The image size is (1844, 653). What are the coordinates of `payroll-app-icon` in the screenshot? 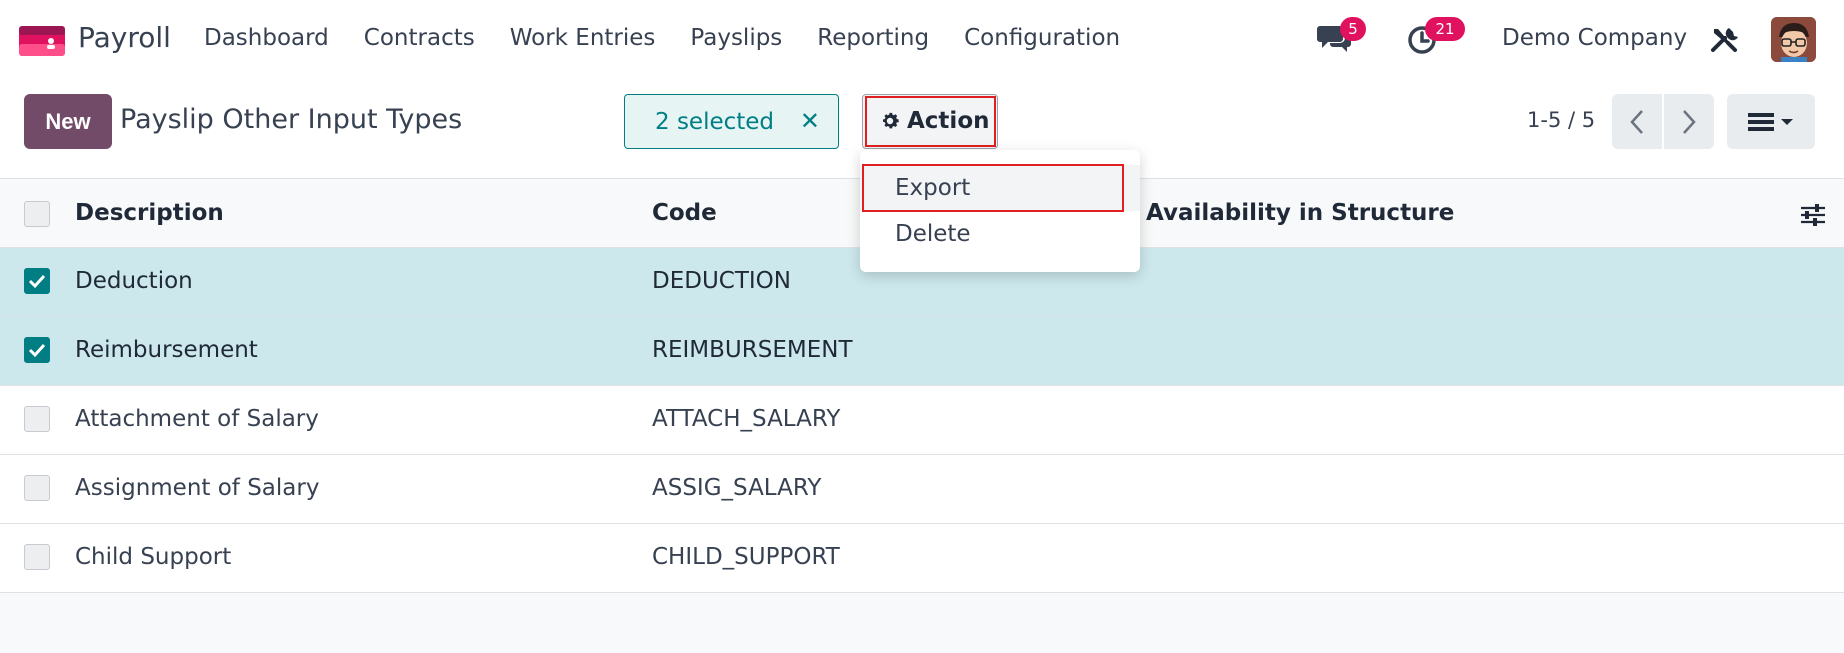 It's located at (42, 41).